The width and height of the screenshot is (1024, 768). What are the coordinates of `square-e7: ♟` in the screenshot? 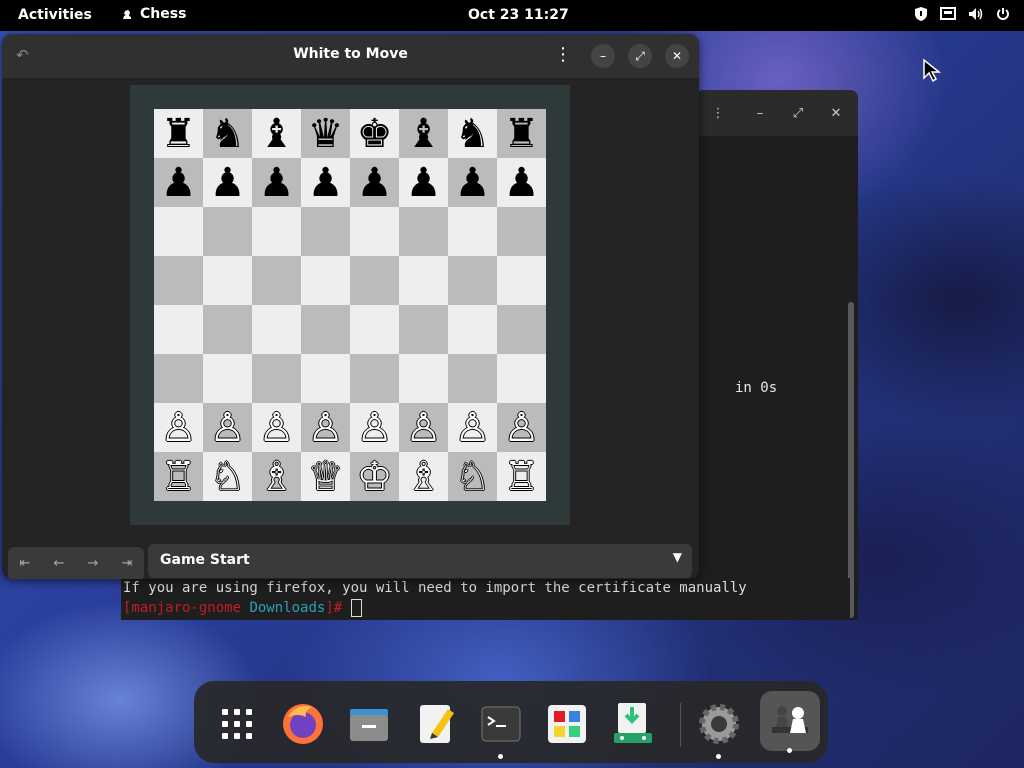 It's located at (374, 182).